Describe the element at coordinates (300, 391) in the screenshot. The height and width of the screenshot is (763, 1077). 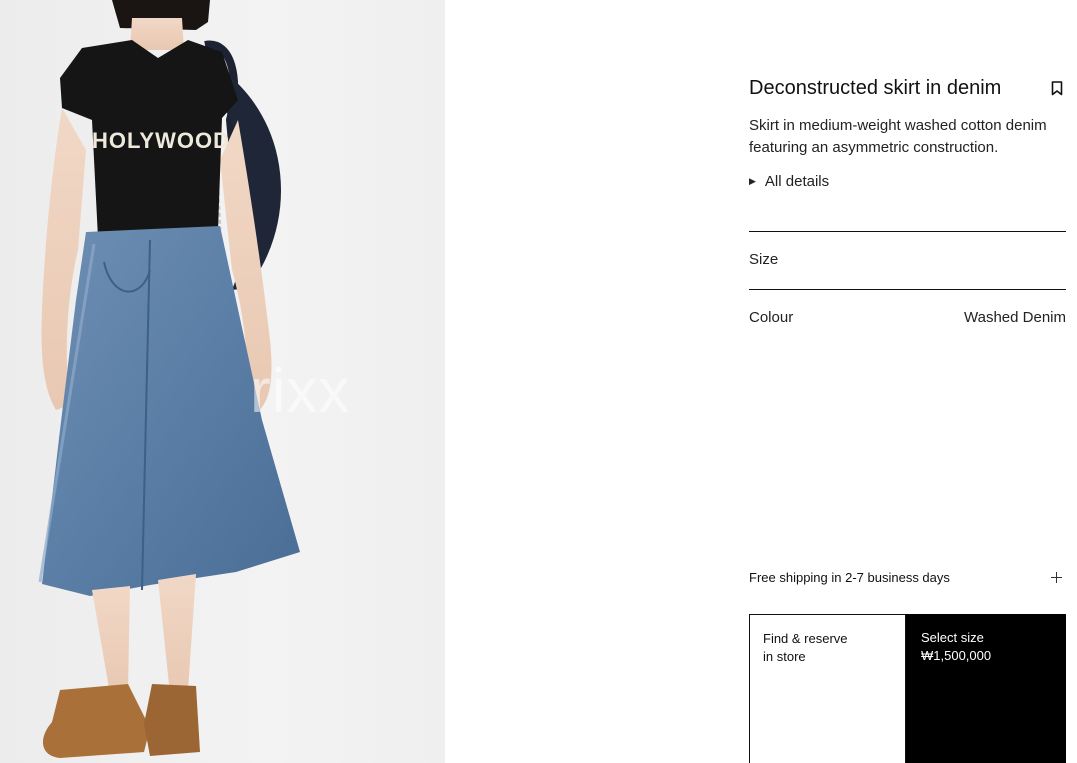
I see `watermark-text: rixx` at that location.